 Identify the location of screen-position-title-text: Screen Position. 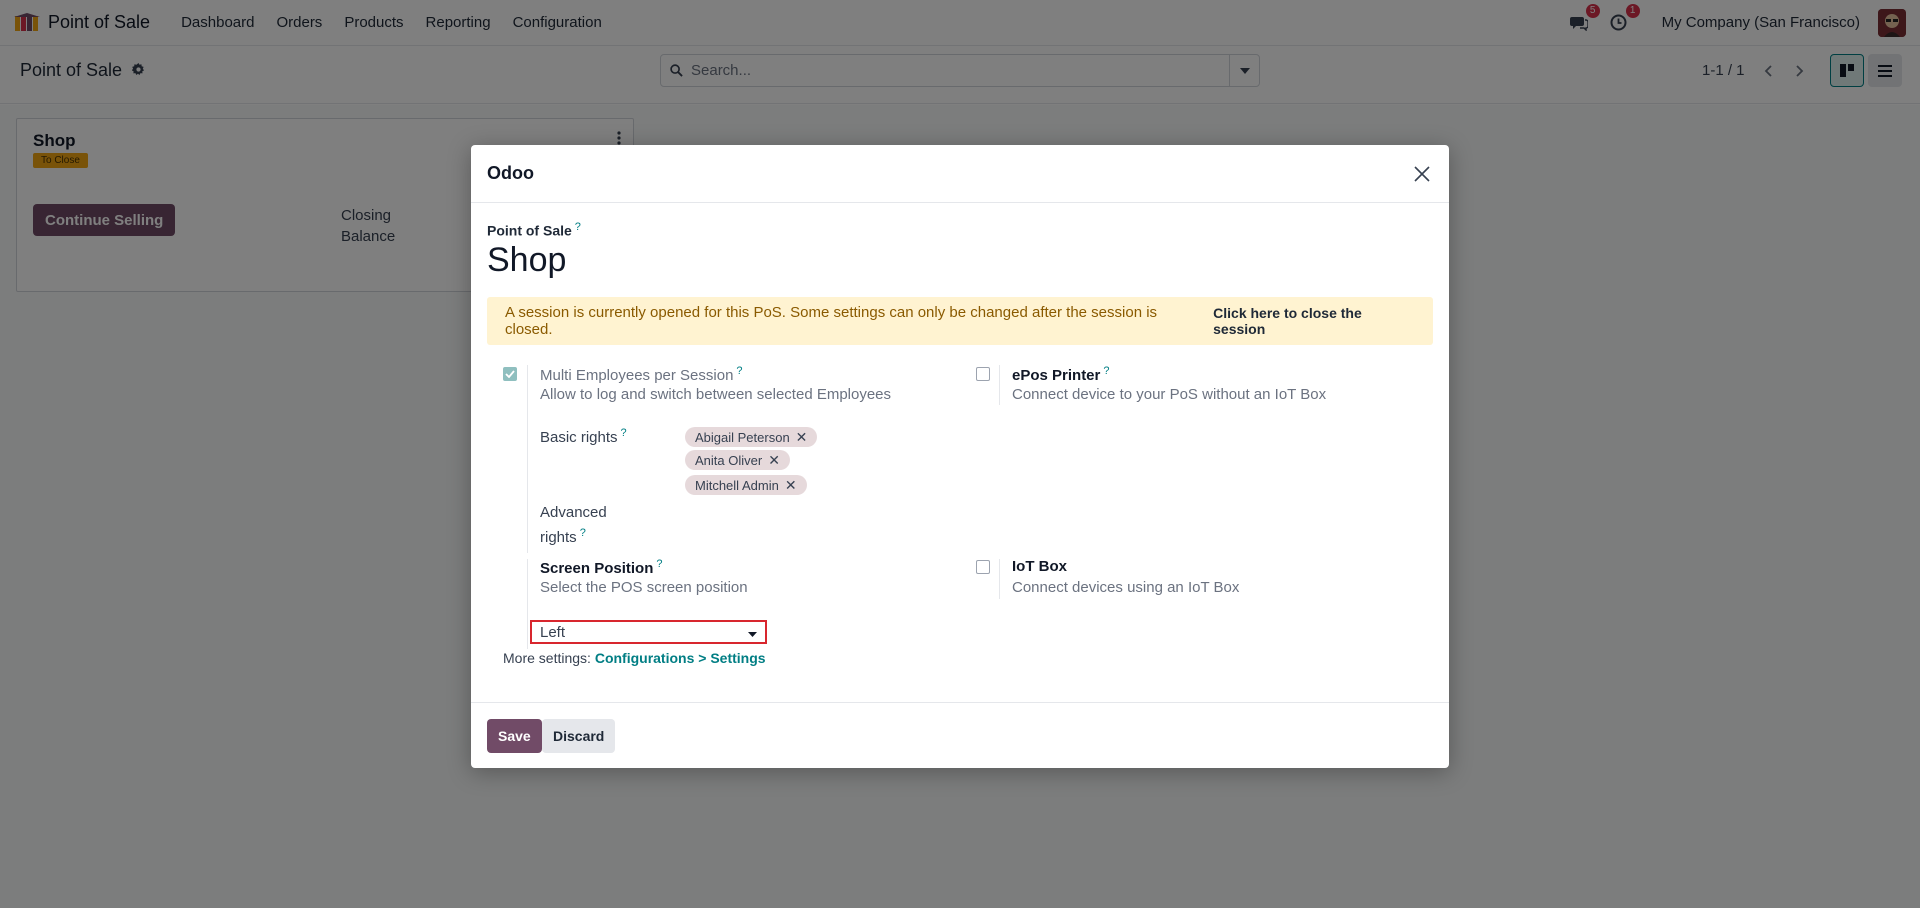
(597, 568).